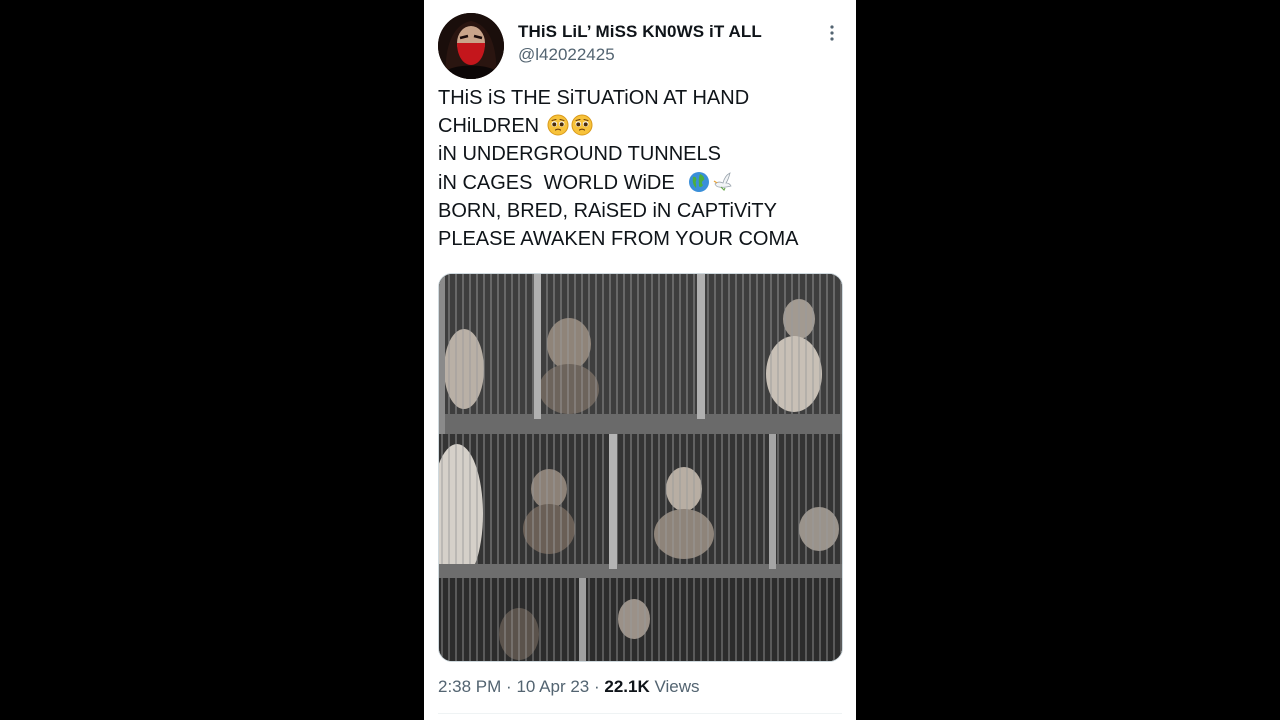 The width and height of the screenshot is (1280, 720). Describe the element at coordinates (594, 98) in the screenshot. I see `tweet-text-line: THiS iS THE SiTUATiON AT HAND` at that location.